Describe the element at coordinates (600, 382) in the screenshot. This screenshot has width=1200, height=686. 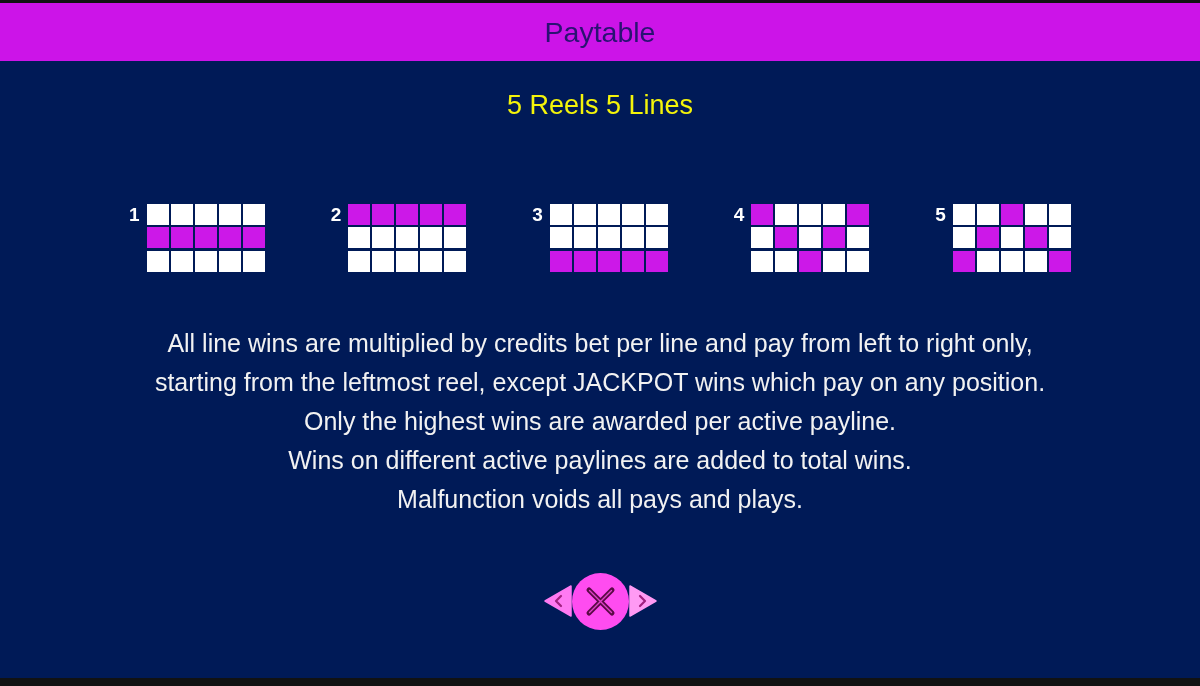
I see `rule-text: starting from the leftmost reel, except JACKPOT wins which pay on any position.` at that location.